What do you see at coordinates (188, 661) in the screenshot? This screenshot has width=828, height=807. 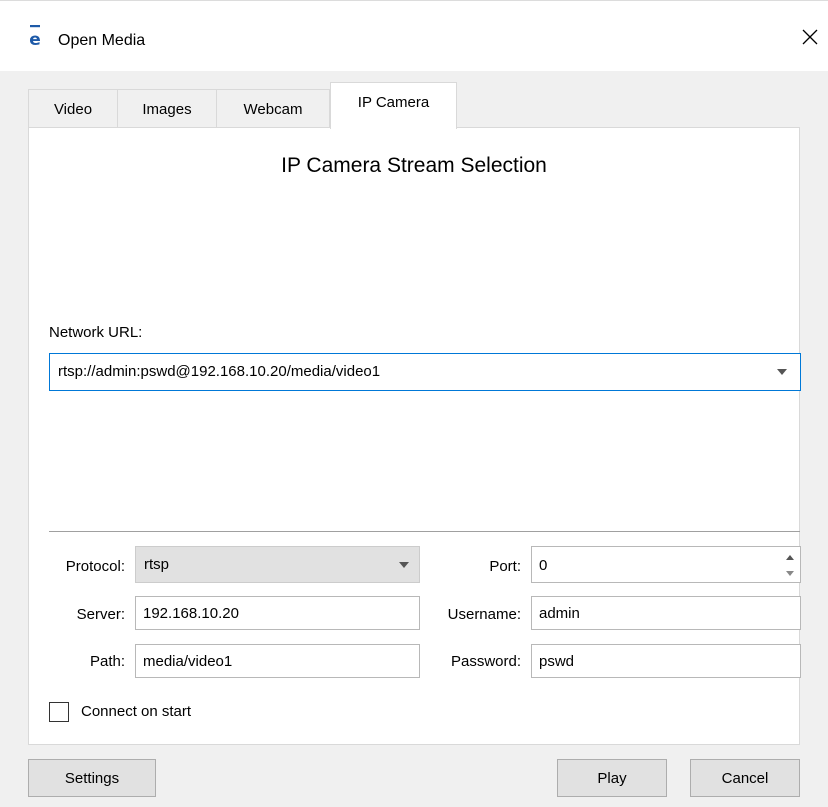 I see `path-value: media/video1` at bounding box center [188, 661].